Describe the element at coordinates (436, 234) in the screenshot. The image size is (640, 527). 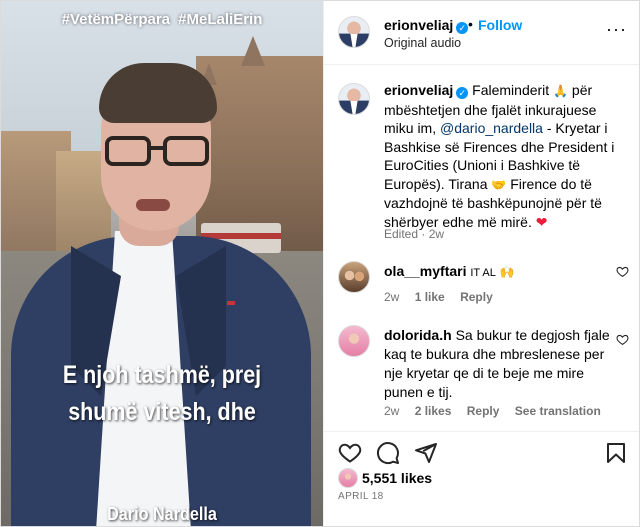
I see `caption-time: 2w` at that location.